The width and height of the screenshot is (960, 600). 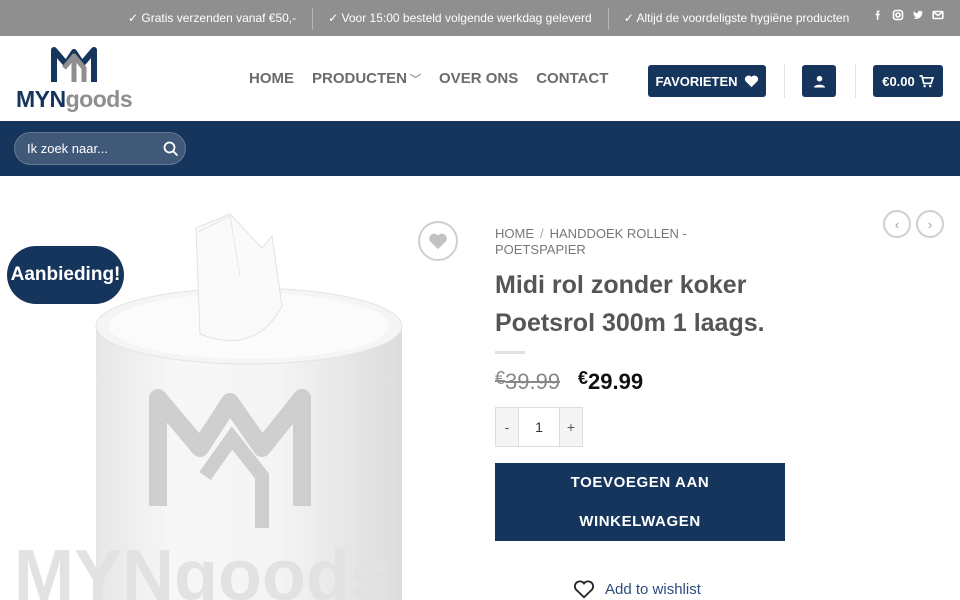 What do you see at coordinates (65, 275) in the screenshot?
I see `sale-badge: Aanbieding!` at bounding box center [65, 275].